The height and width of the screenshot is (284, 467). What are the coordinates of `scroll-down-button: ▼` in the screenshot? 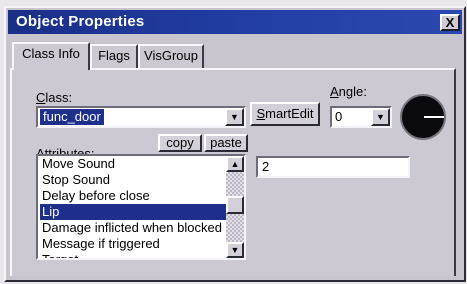 It's located at (235, 250).